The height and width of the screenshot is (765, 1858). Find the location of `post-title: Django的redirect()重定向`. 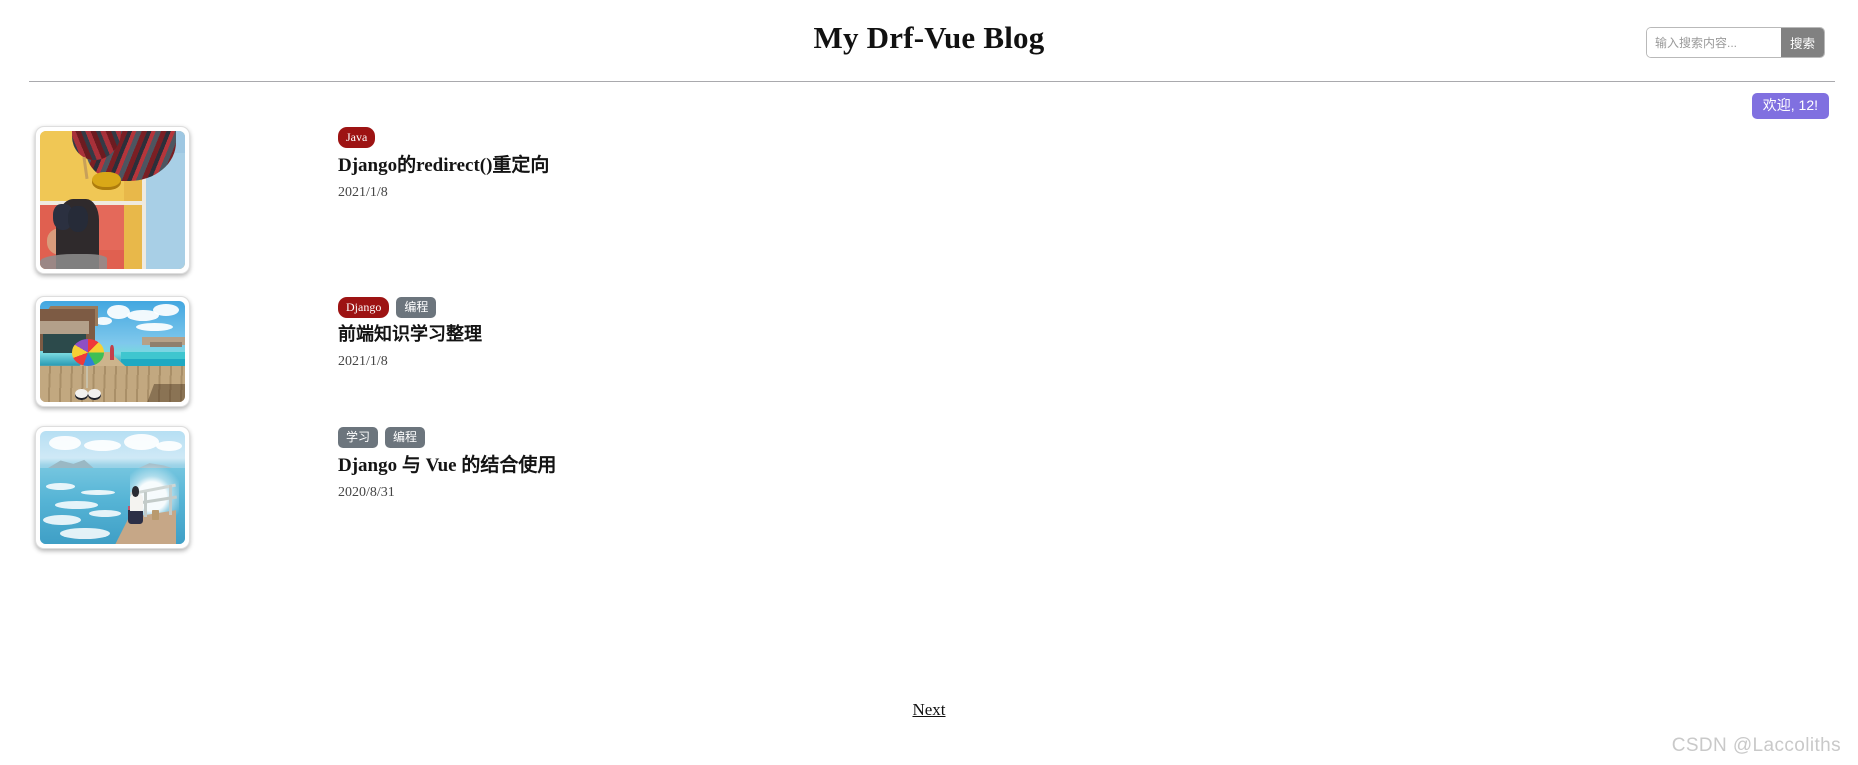

post-title: Django的redirect()重定向 is located at coordinates (443, 166).